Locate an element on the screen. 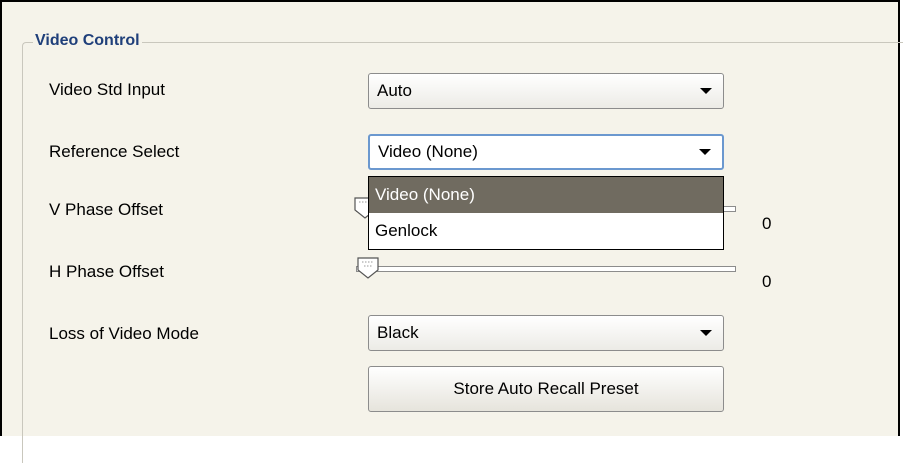  loss-of-video-mode-label: Loss of Video Mode is located at coordinates (124, 333).